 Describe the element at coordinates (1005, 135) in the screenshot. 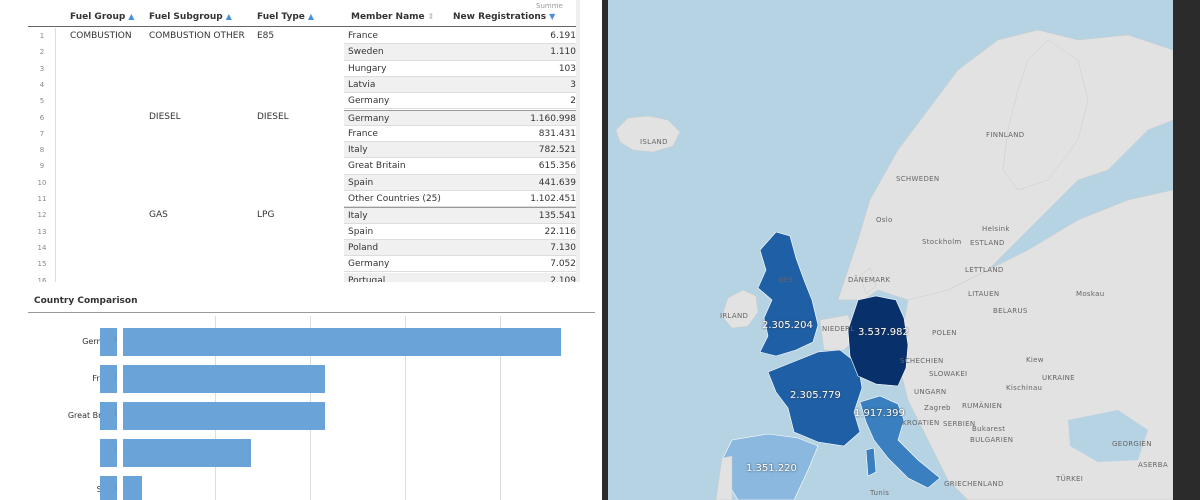

I see `label-finnland: FINNLAND` at that location.